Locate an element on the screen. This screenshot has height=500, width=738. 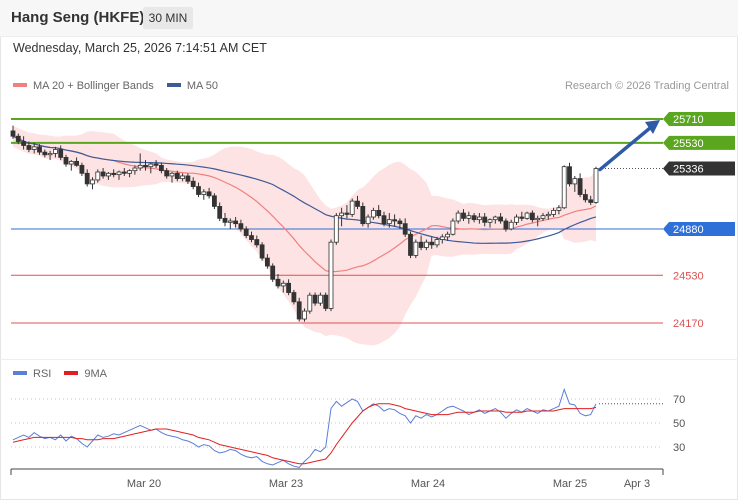
rsi-tick-label: 70 is located at coordinates (679, 400).